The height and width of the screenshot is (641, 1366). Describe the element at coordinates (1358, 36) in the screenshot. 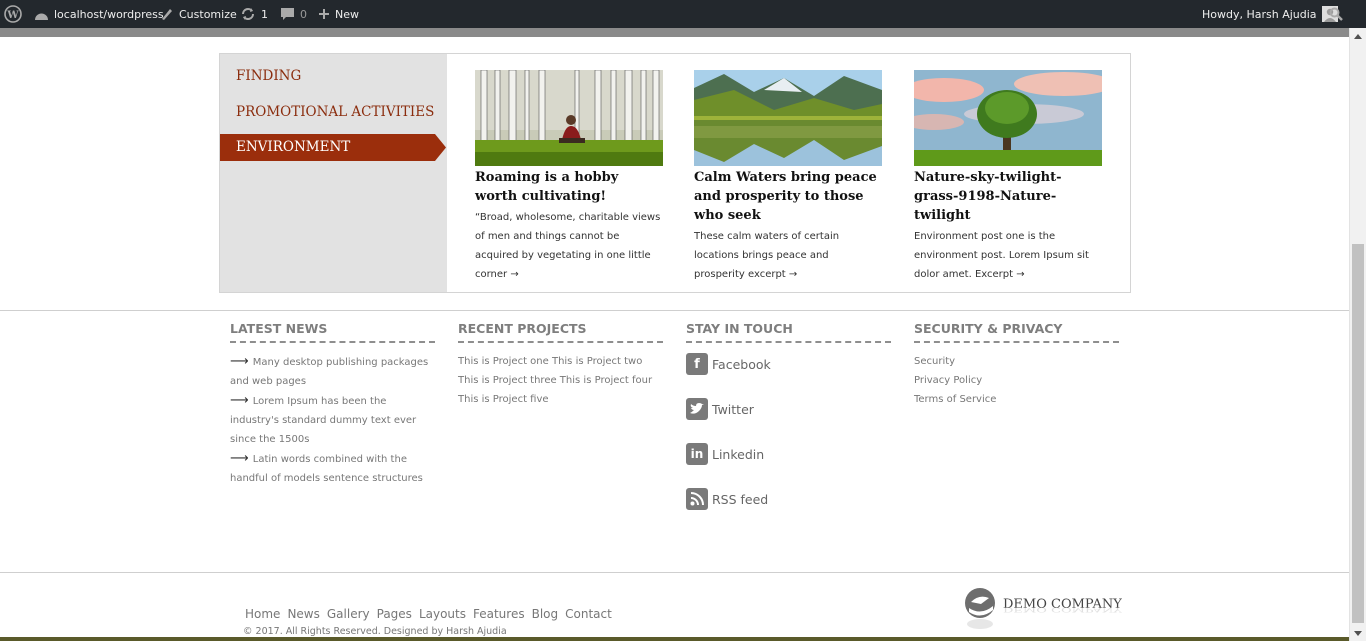

I see `scroll-up-arrow-icon` at that location.